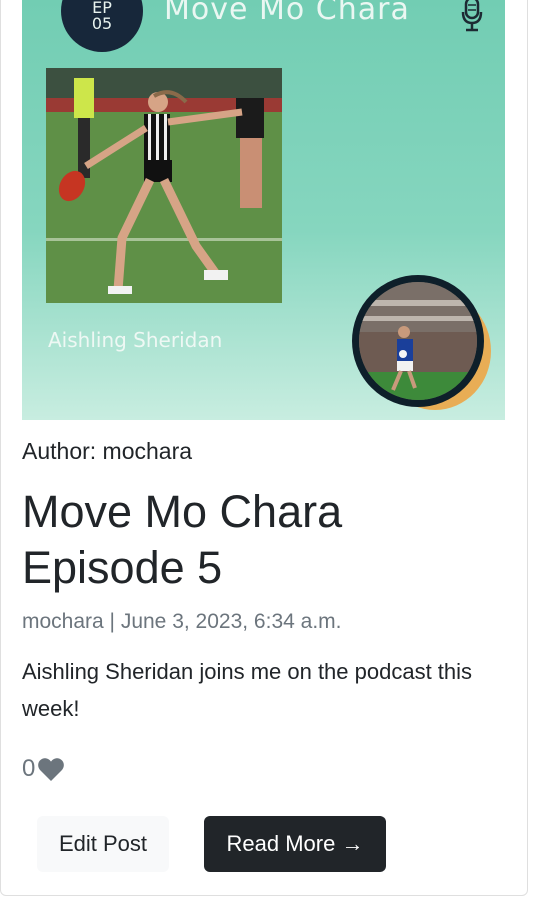 The image size is (534, 900). I want to click on like-control: 0, so click(43, 769).